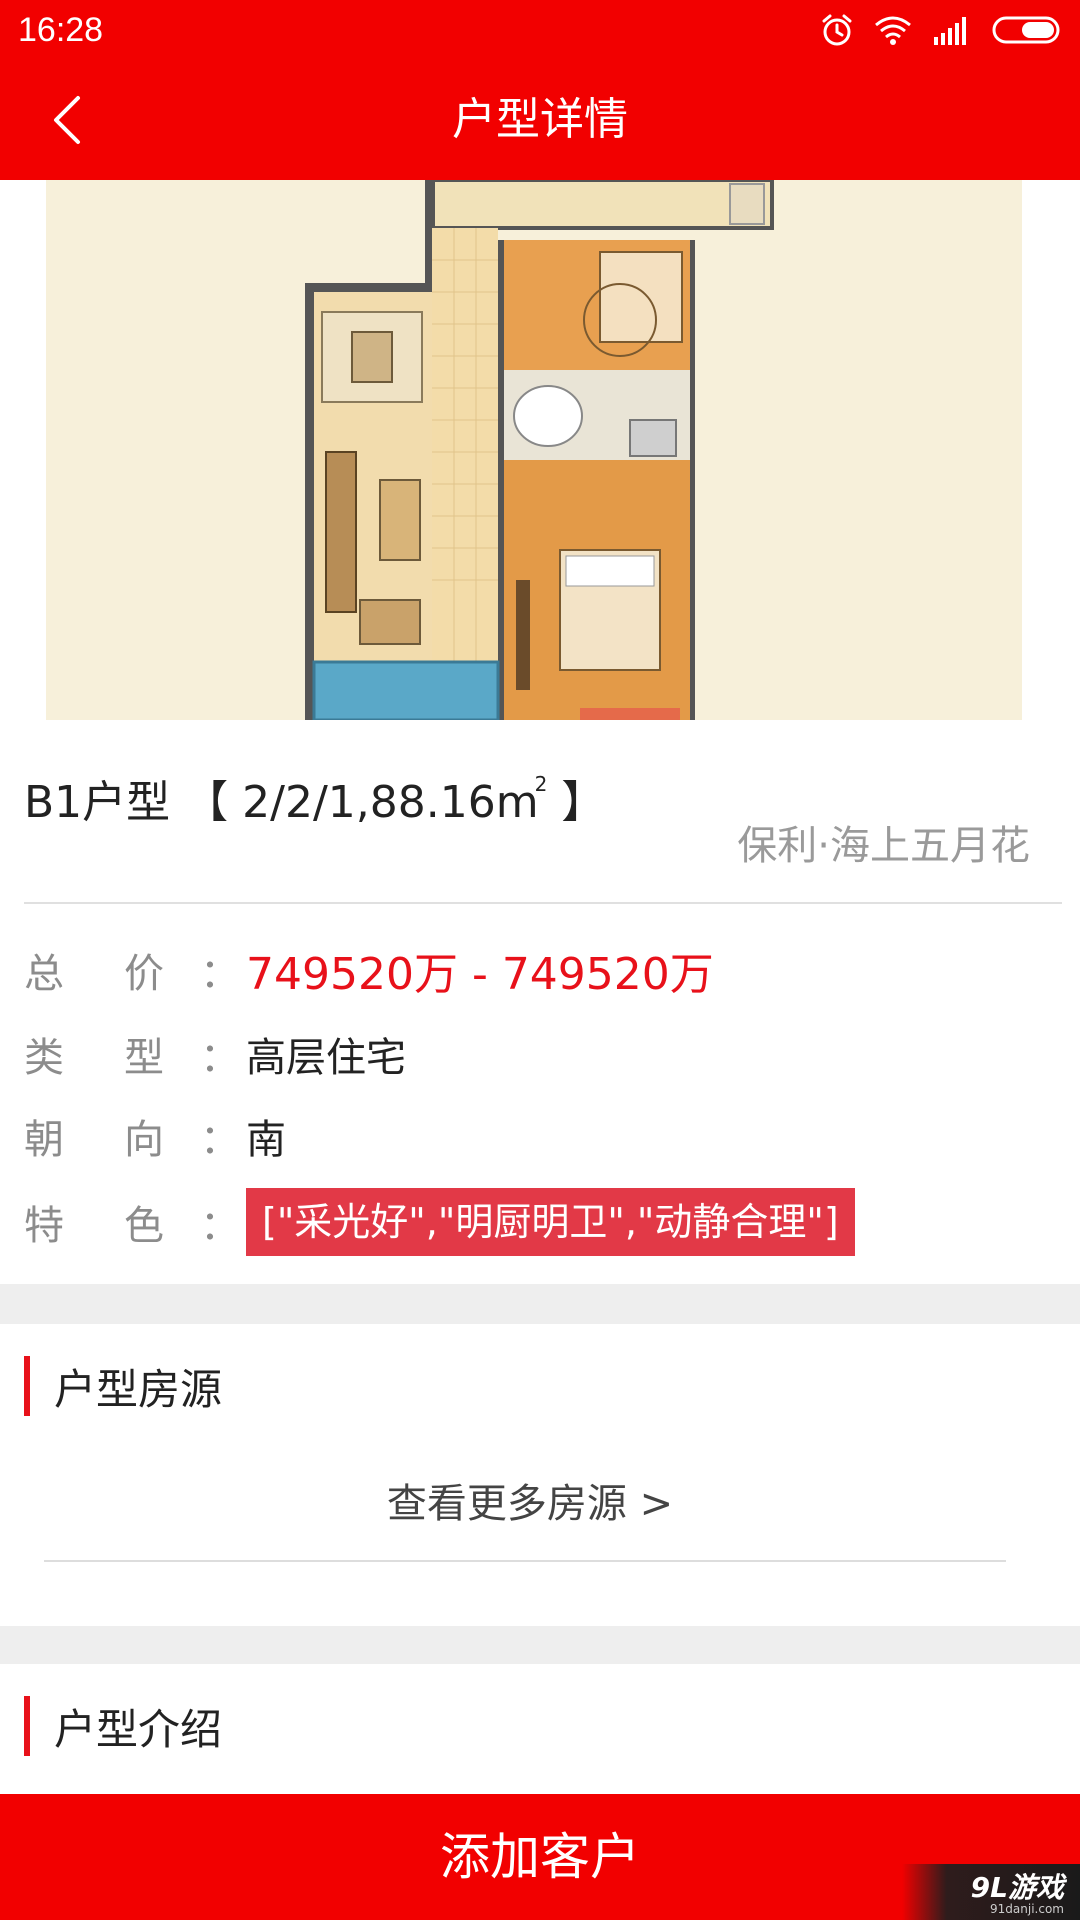  What do you see at coordinates (220, 1058) in the screenshot?
I see `type-colon: ：` at bounding box center [220, 1058].